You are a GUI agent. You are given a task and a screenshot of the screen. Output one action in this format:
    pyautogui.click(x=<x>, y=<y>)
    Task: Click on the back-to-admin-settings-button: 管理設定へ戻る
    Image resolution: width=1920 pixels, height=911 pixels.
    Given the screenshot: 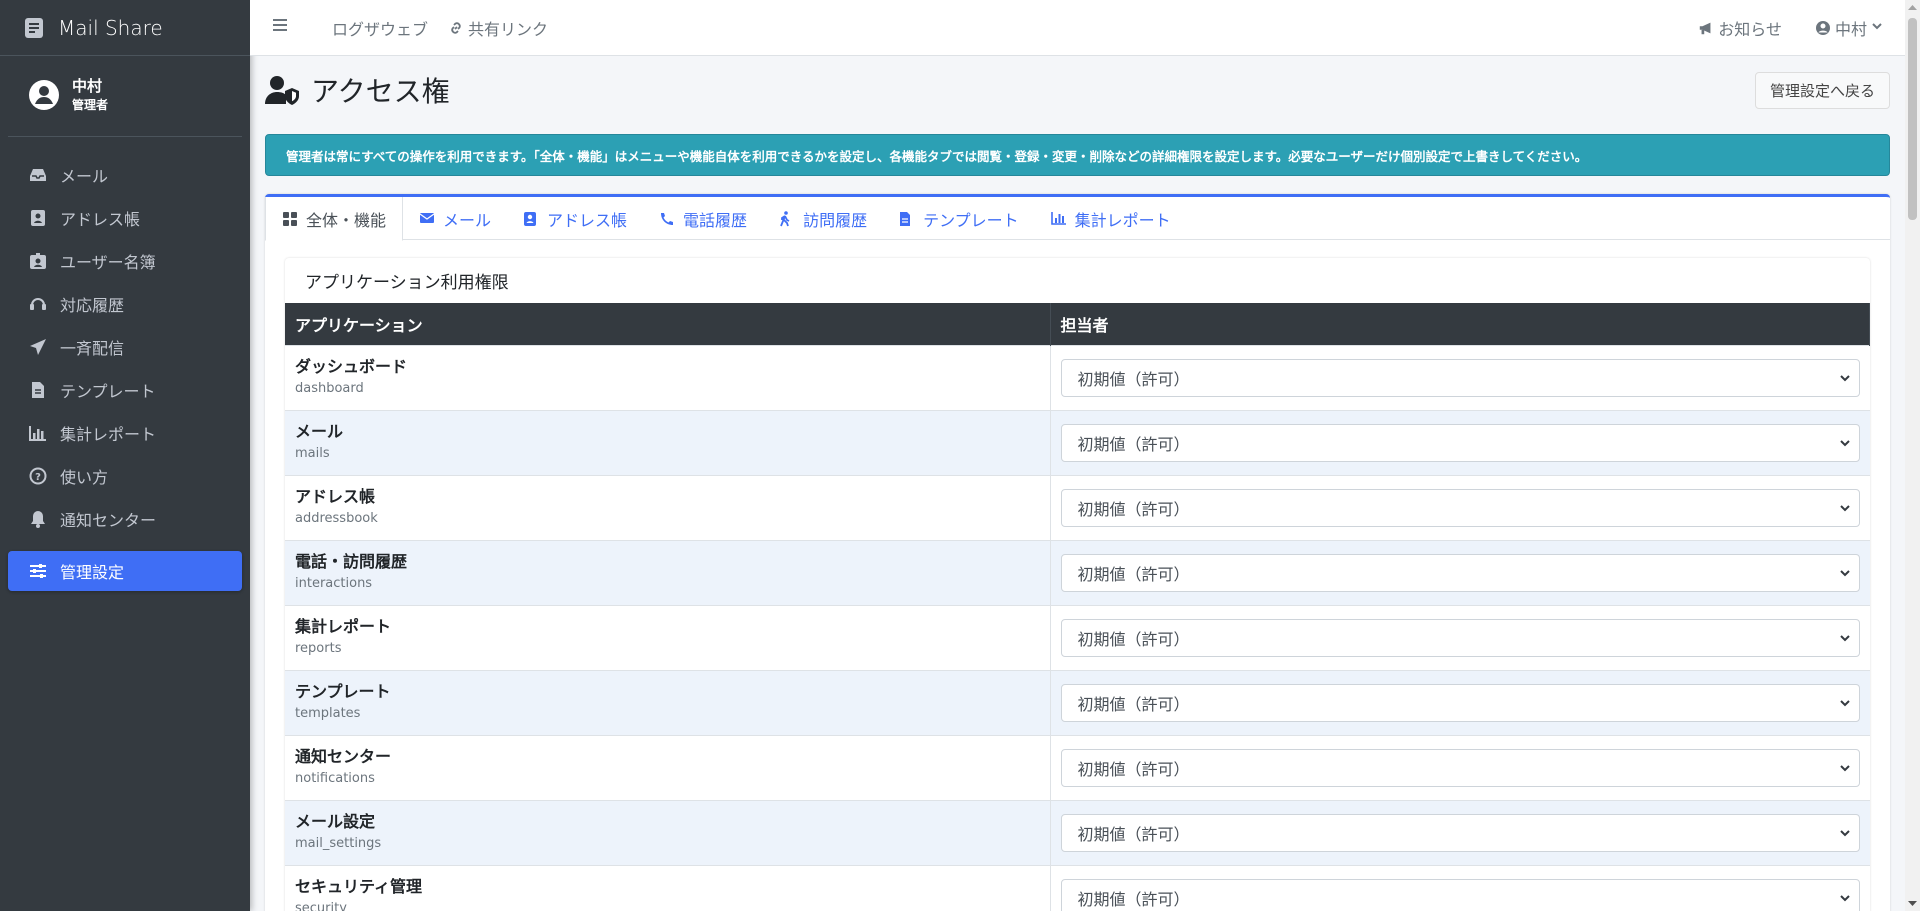 What is the action you would take?
    pyautogui.click(x=1822, y=90)
    